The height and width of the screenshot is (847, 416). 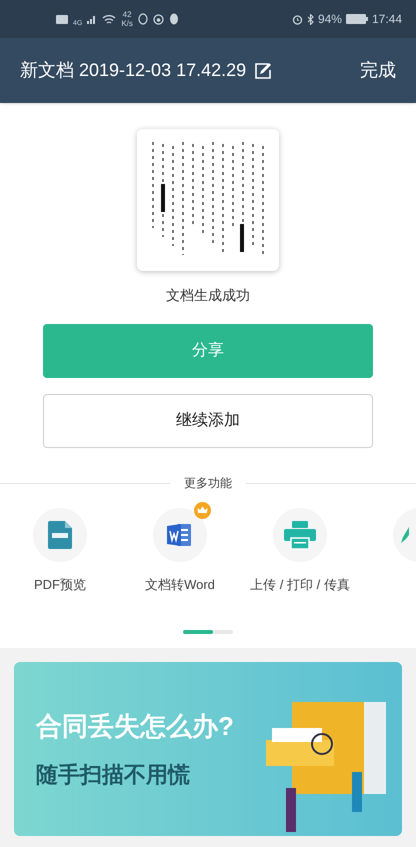 I want to click on feature-item: PDF预览, so click(x=60, y=552).